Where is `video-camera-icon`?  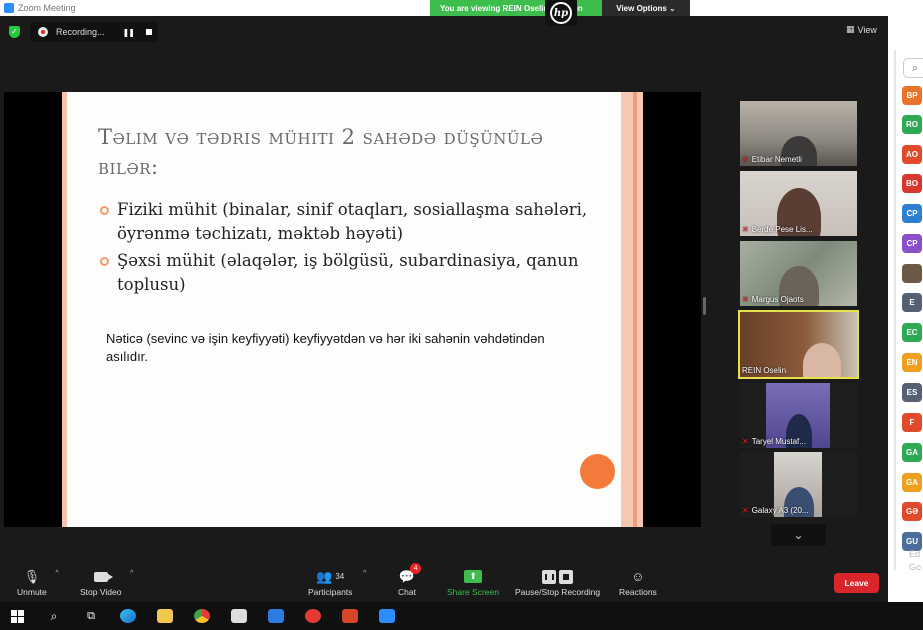 video-camera-icon is located at coordinates (103, 576).